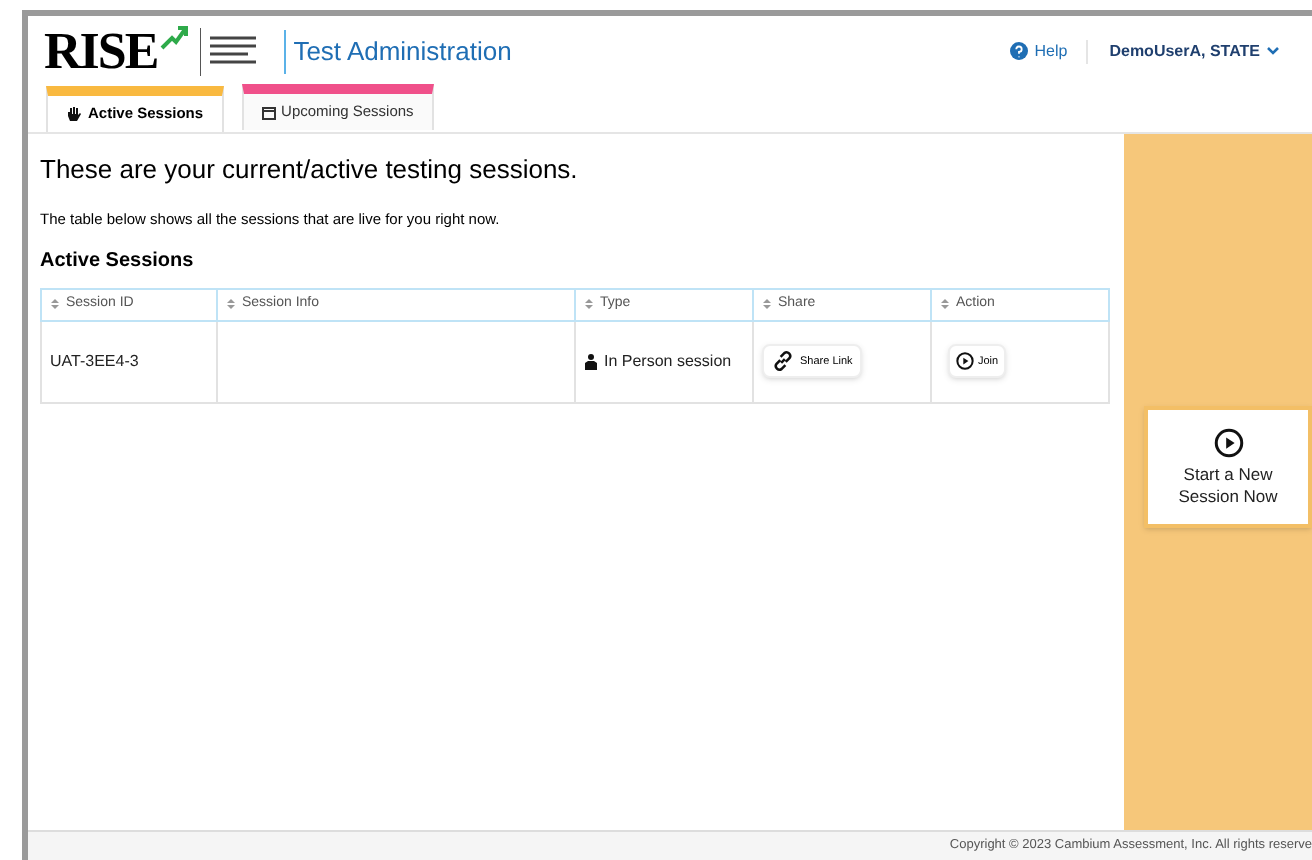 Image resolution: width=1312 pixels, height=860 pixels. What do you see at coordinates (173, 37) in the screenshot?
I see `arrow-icon` at bounding box center [173, 37].